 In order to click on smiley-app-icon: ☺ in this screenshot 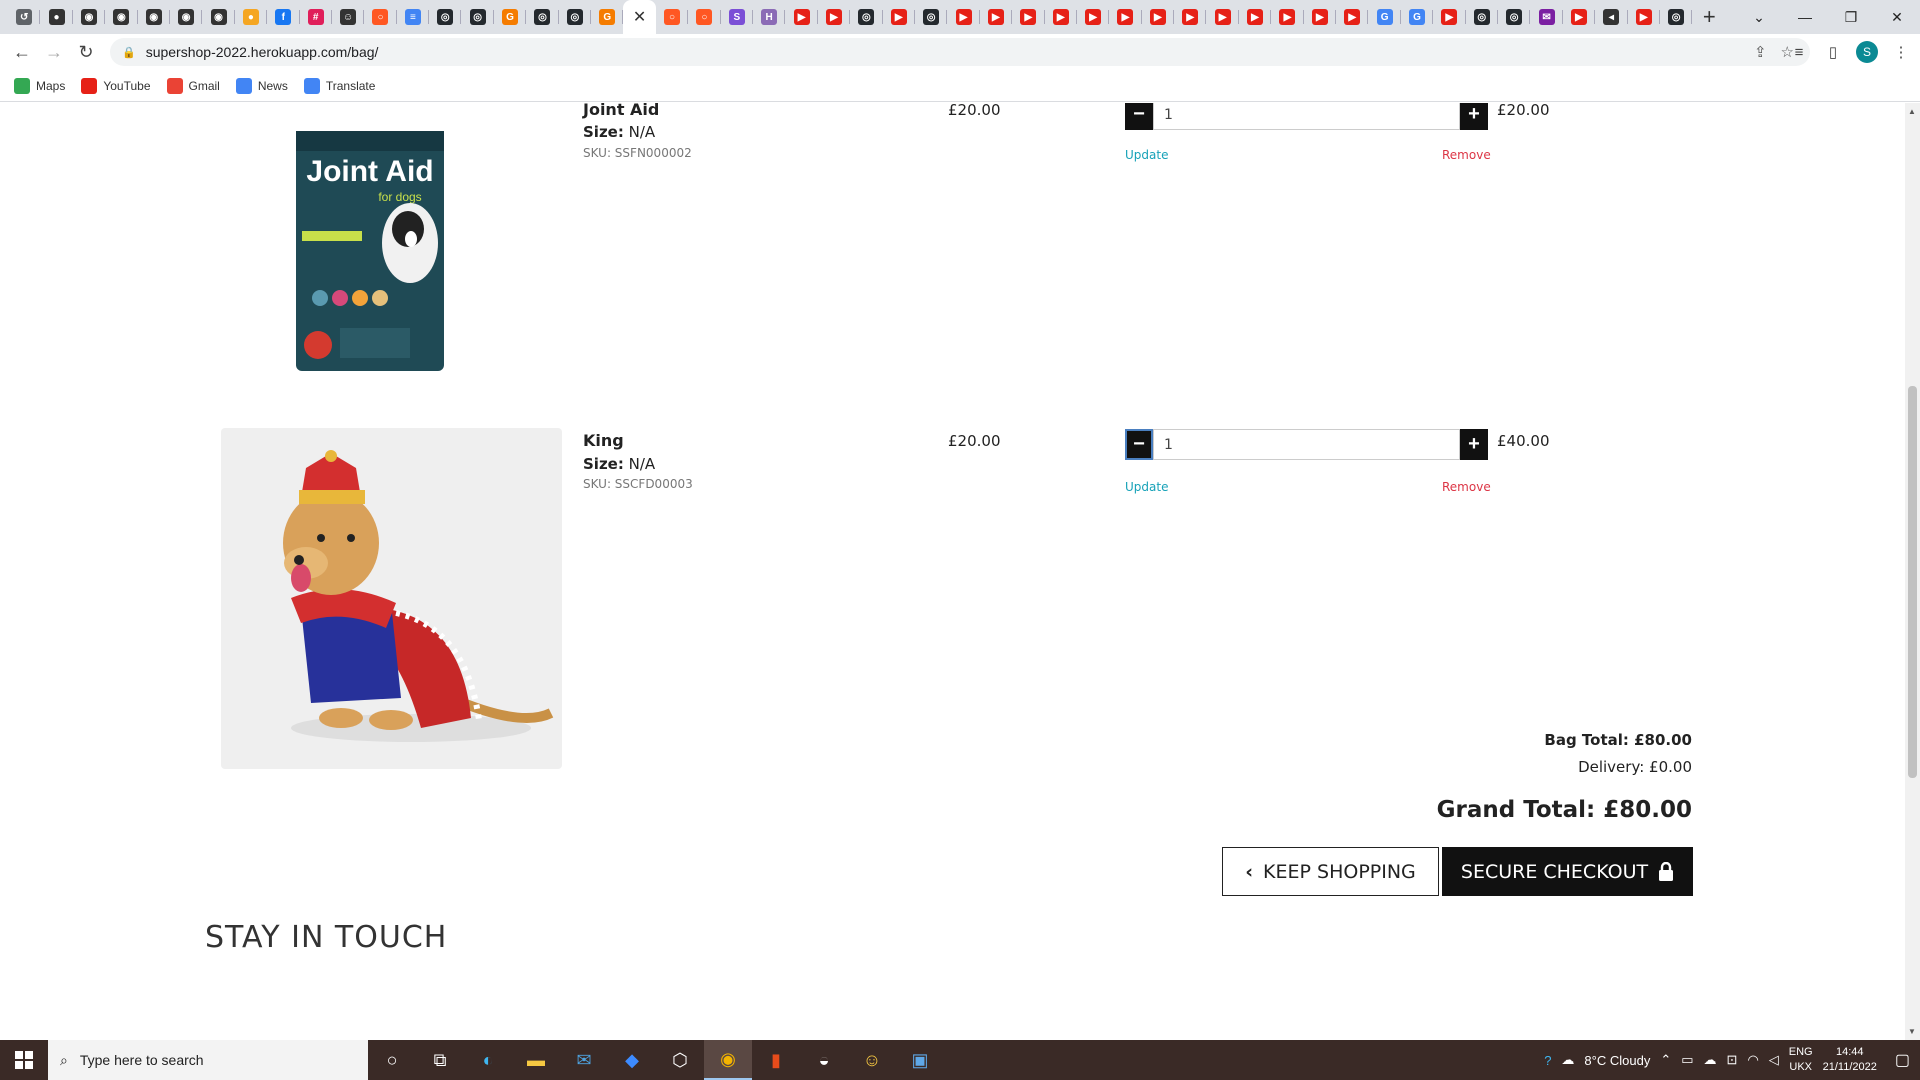, I will do `click(872, 1060)`.